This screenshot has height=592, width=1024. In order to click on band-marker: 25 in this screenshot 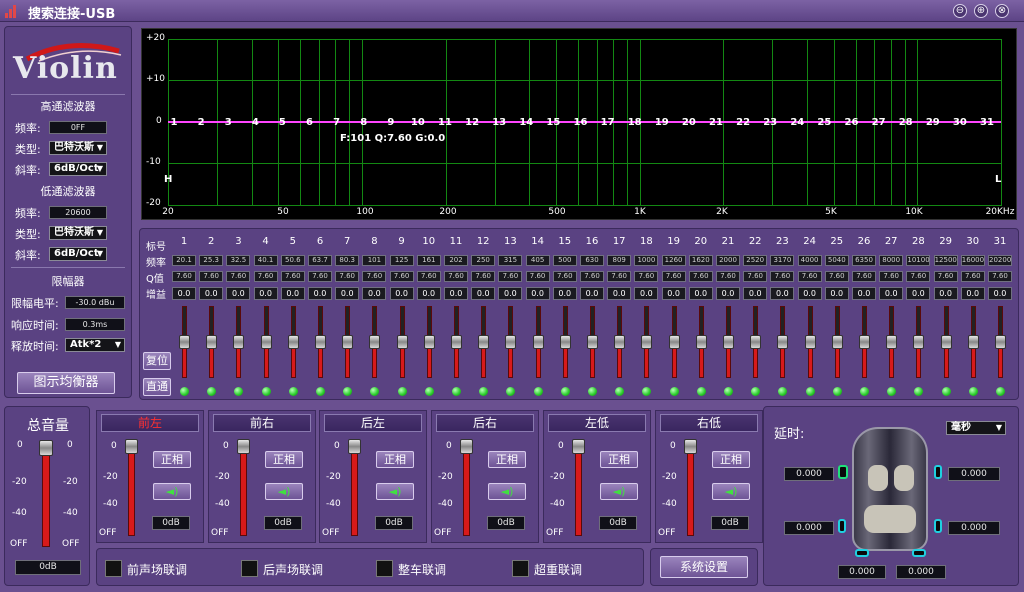, I will do `click(824, 122)`.